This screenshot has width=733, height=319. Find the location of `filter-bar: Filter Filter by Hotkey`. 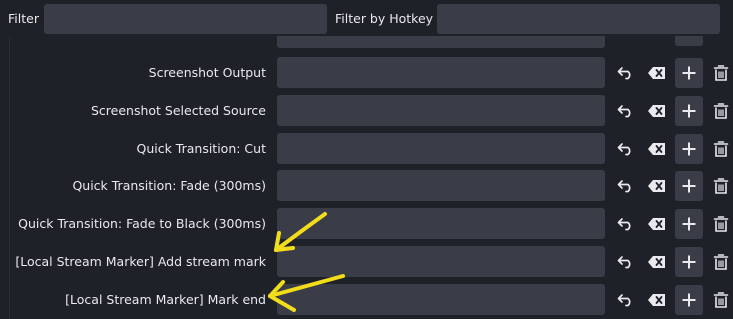

filter-bar: Filter Filter by Hotkey is located at coordinates (366, 19).